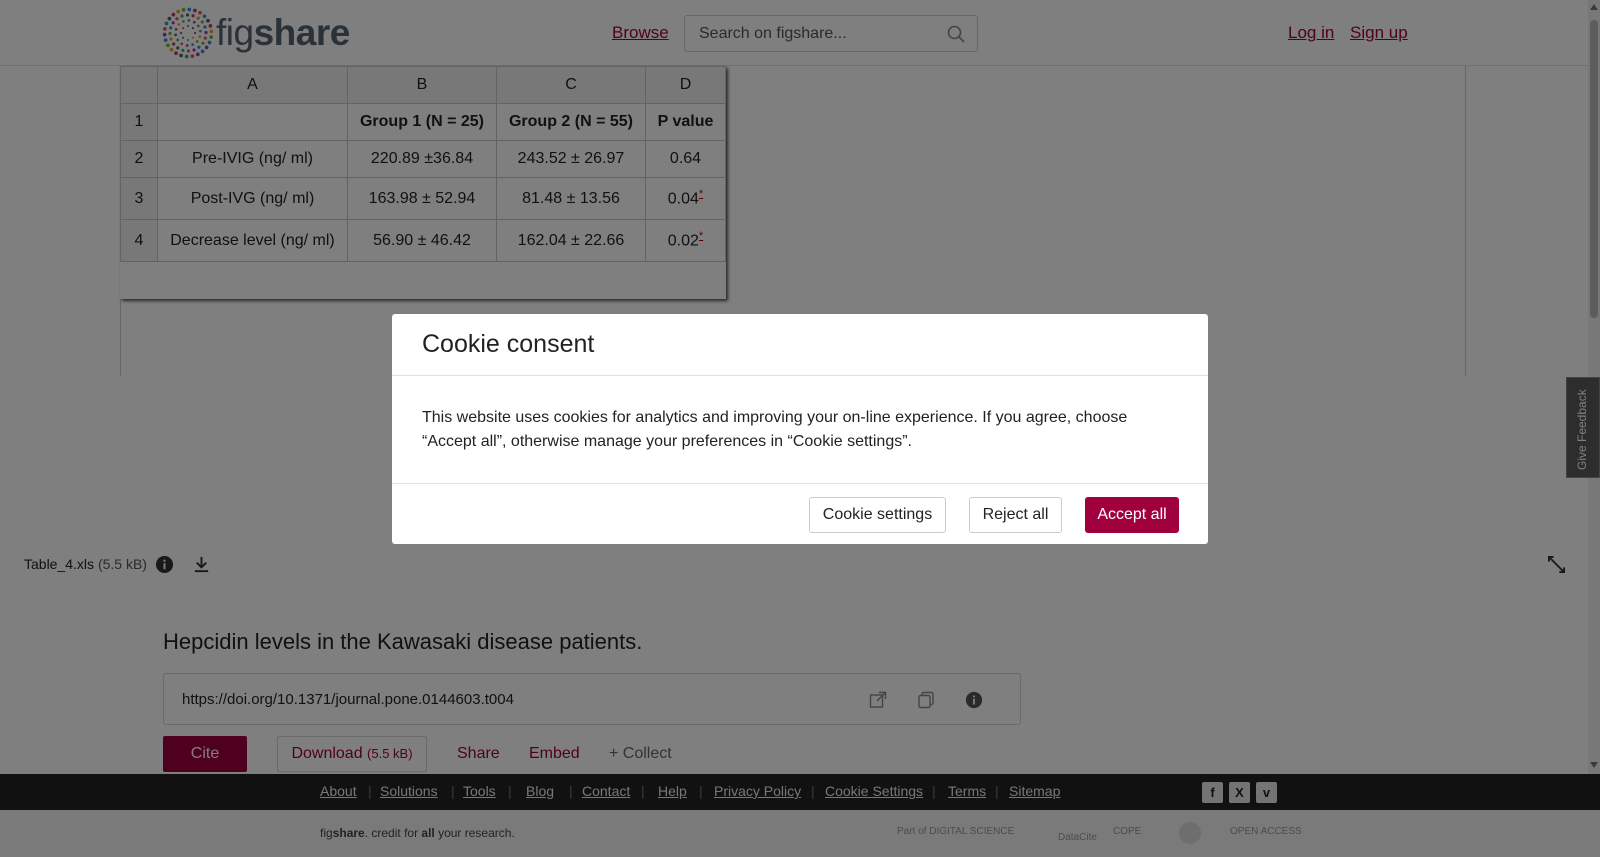 The height and width of the screenshot is (857, 1600). What do you see at coordinates (1132, 515) in the screenshot?
I see `accept-all-button: Accept all` at bounding box center [1132, 515].